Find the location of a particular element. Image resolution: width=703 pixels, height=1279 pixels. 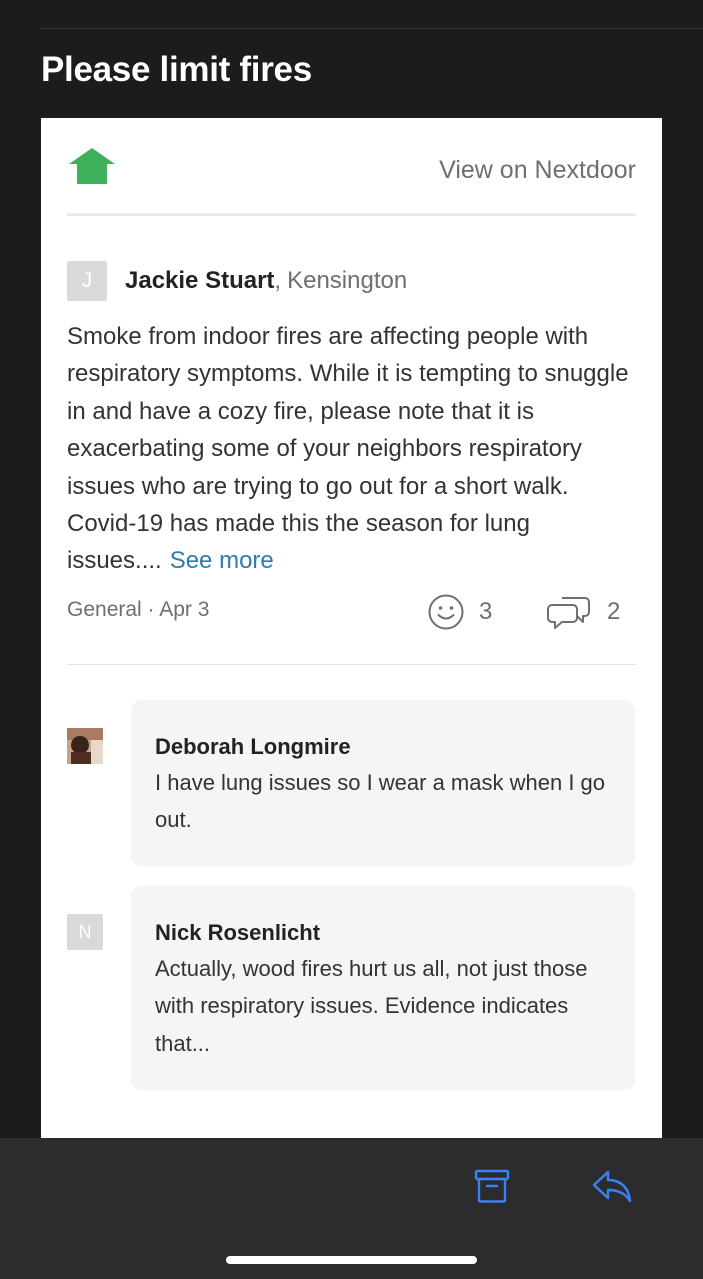

author-neighborhood: Kensington is located at coordinates (347, 280).